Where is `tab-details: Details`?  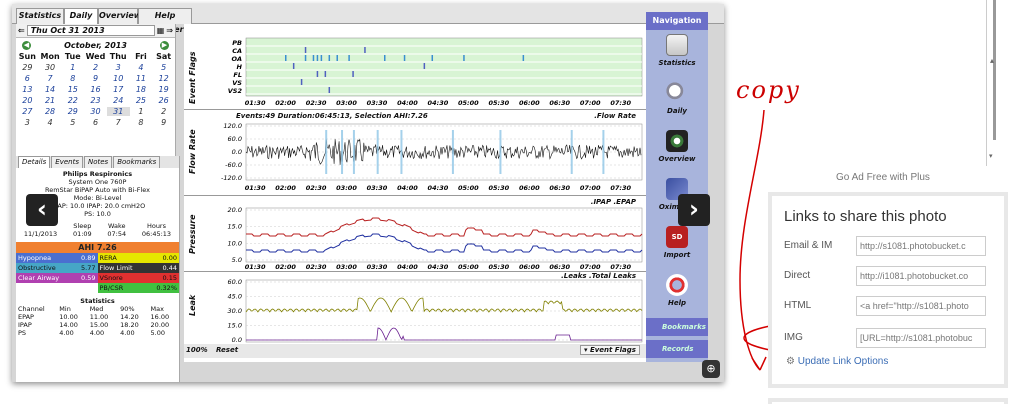 tab-details: Details is located at coordinates (34, 162).